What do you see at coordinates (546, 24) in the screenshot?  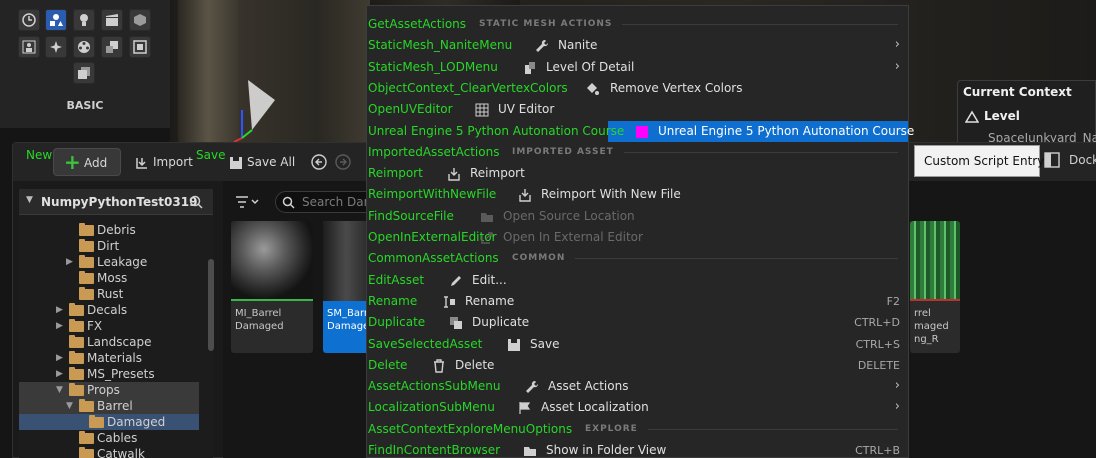 I see `menu-section-label: STATIC MESH ACTIONS` at bounding box center [546, 24].